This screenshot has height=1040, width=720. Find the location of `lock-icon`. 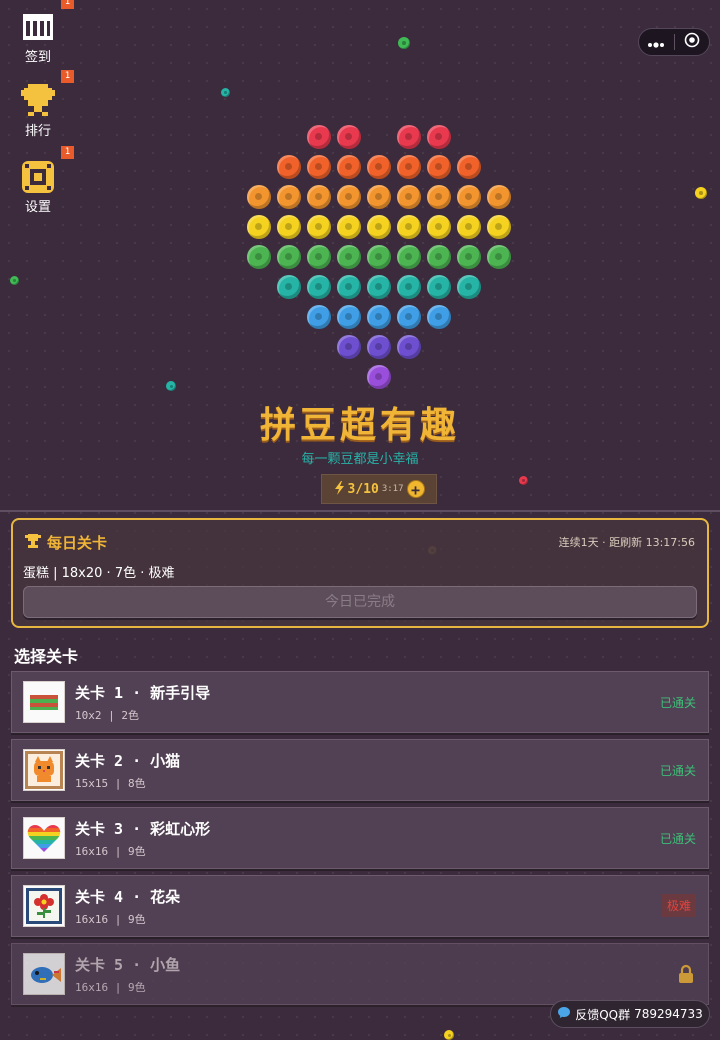

lock-icon is located at coordinates (686, 974).